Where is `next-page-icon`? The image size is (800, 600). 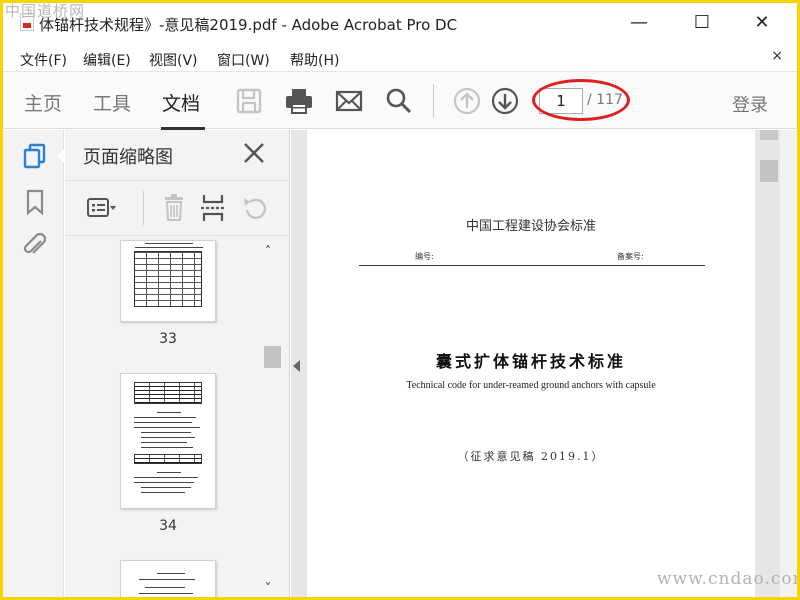 next-page-icon is located at coordinates (505, 101).